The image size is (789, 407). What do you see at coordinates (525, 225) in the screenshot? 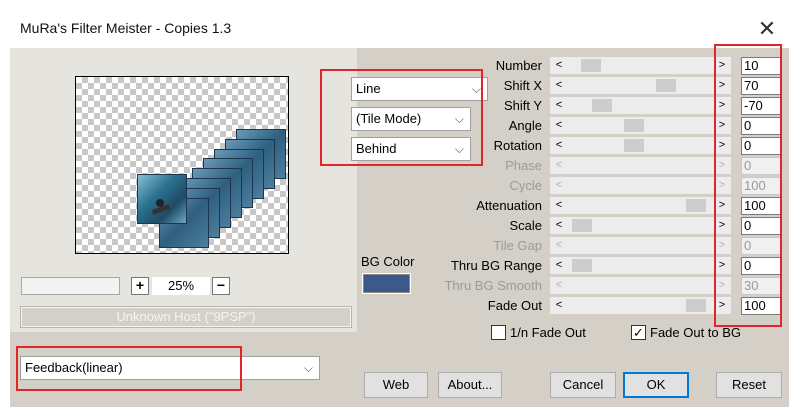
I see `param-label: Scale` at bounding box center [525, 225].